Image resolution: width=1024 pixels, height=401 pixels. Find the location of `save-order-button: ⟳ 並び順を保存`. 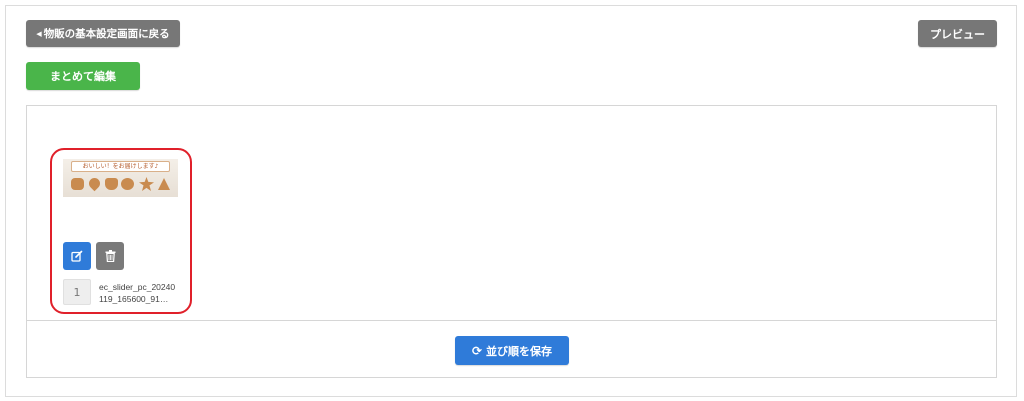

save-order-button: ⟳ 並び順を保存 is located at coordinates (512, 350).